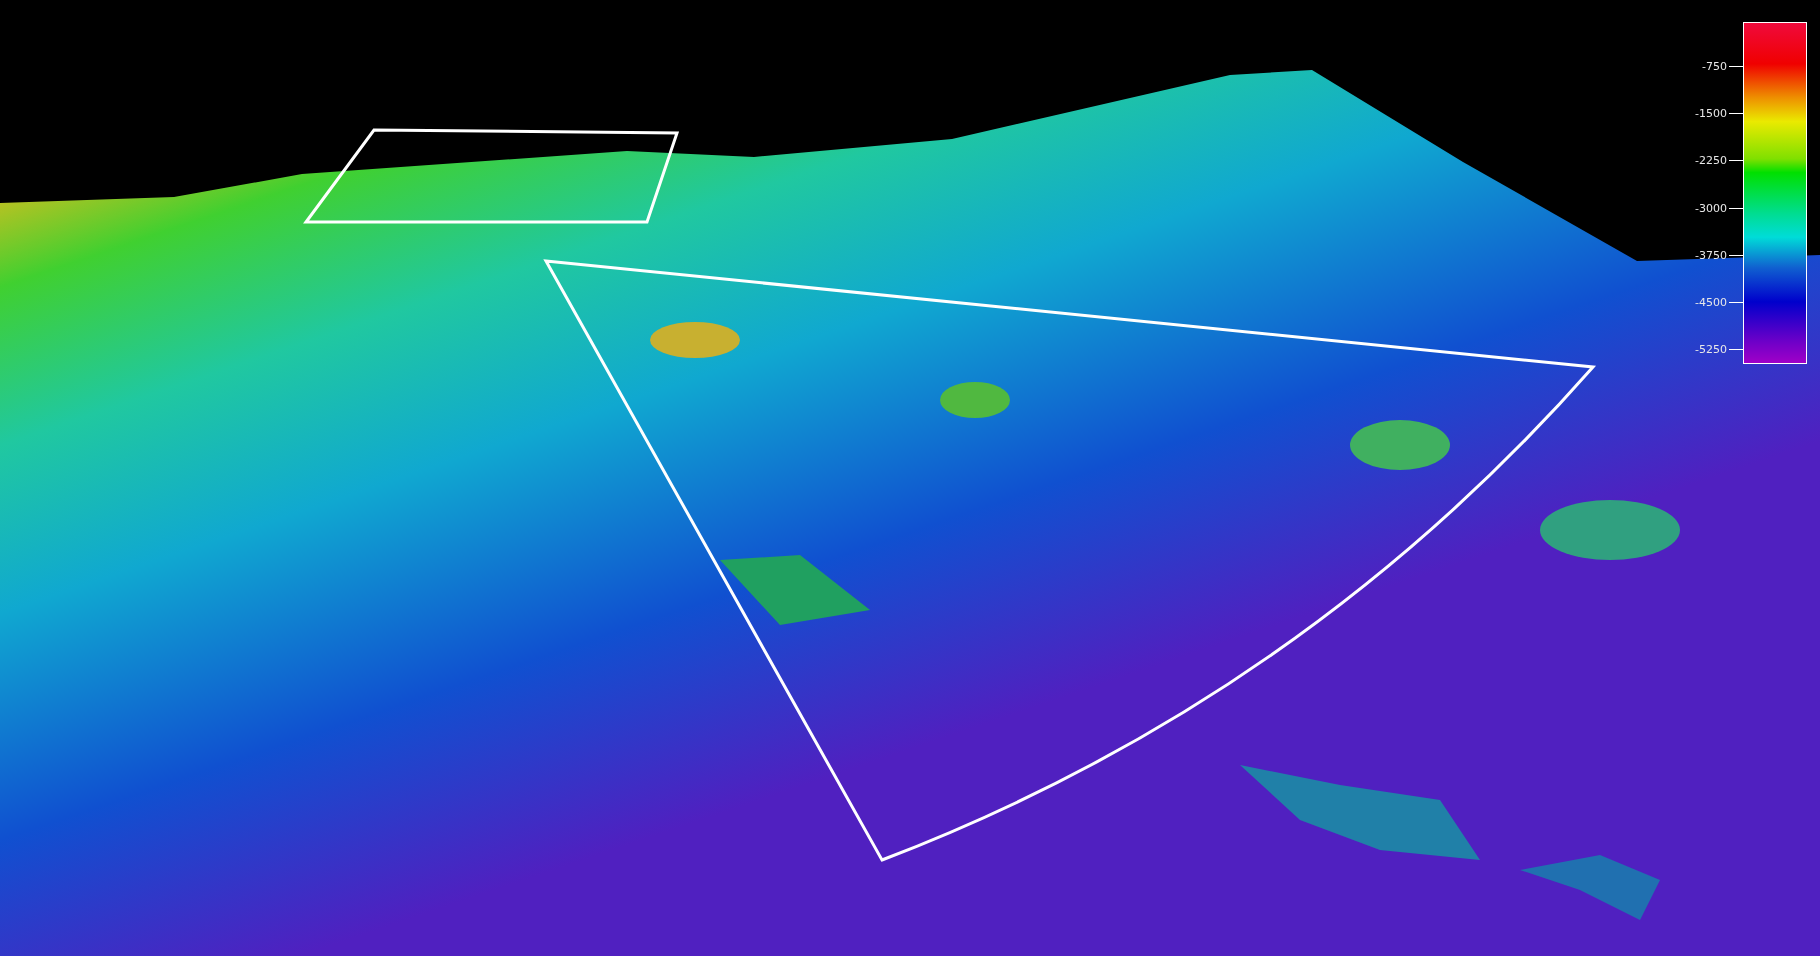 The width and height of the screenshot is (1820, 956). Describe the element at coordinates (1711, 303) in the screenshot. I see `legend-label: -4500` at that location.